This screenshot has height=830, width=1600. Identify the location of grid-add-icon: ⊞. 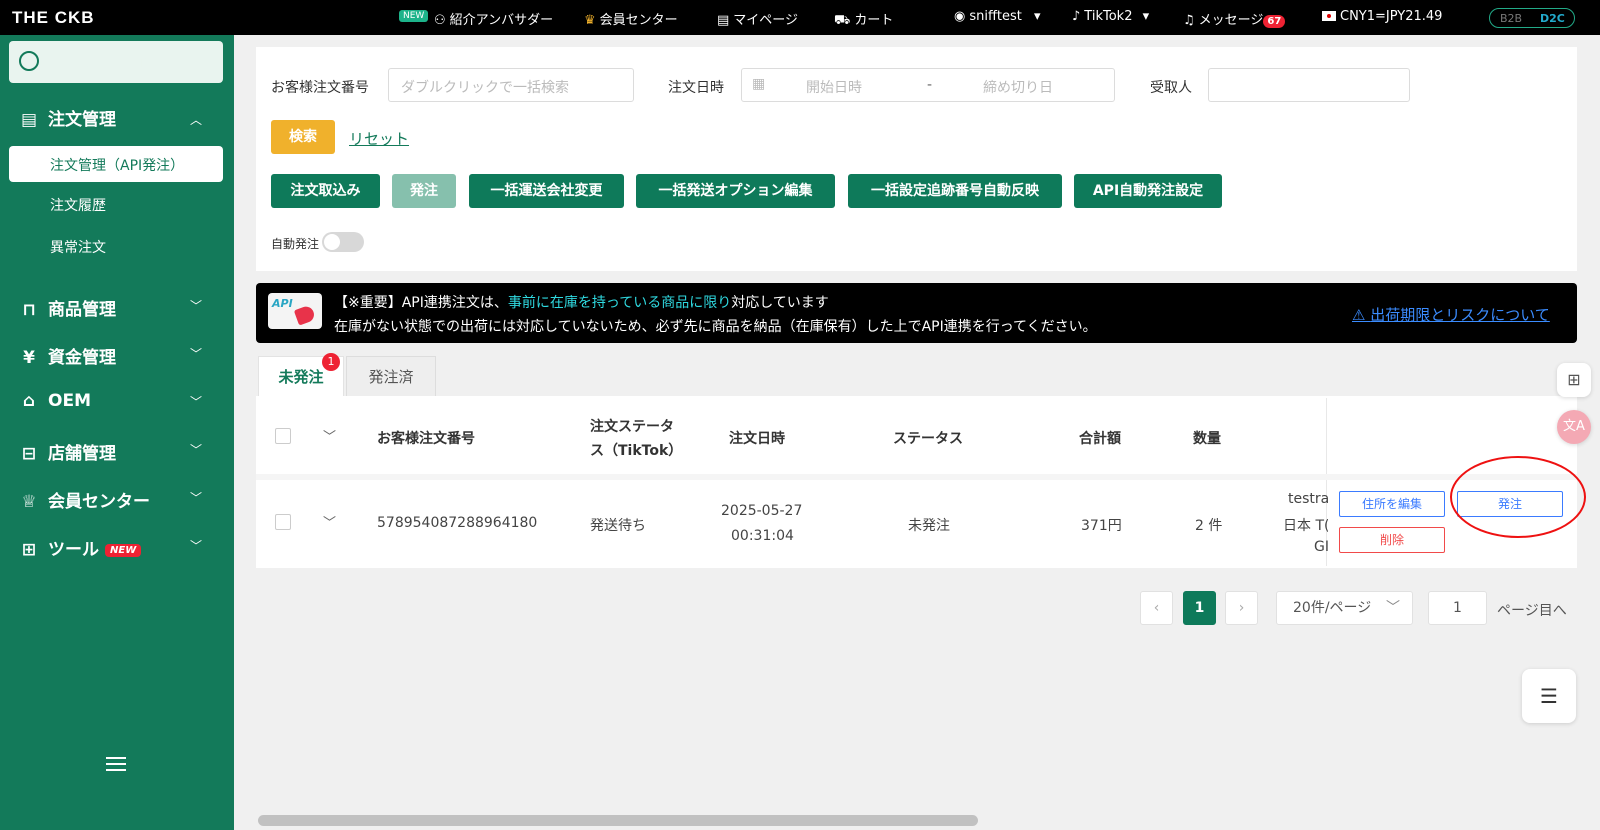
(1574, 380).